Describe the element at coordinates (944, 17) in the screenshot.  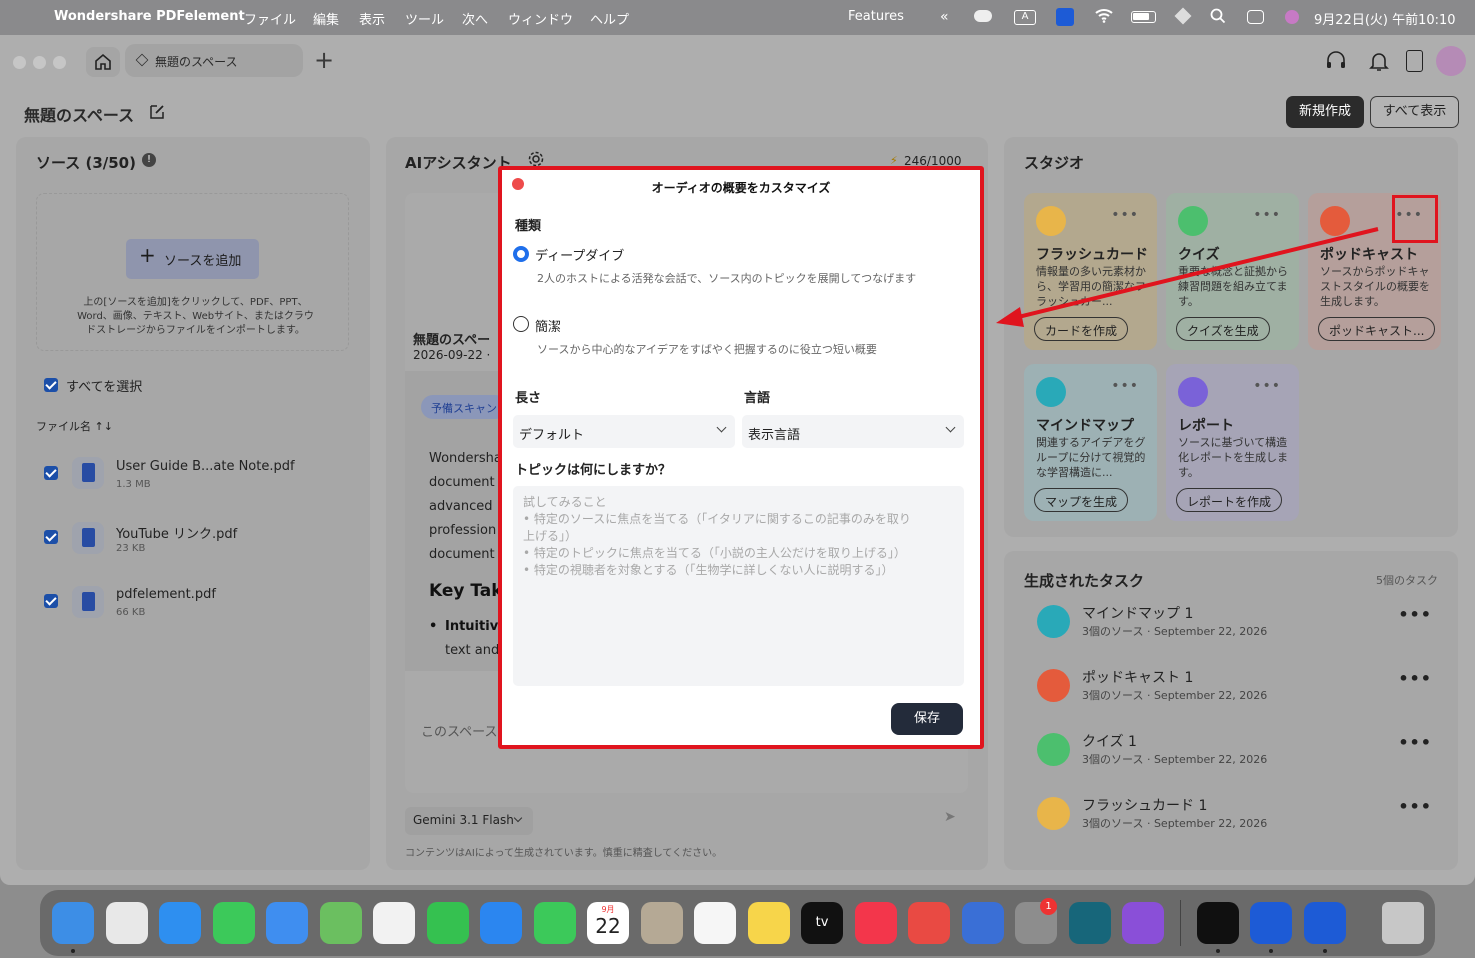
I see `double-chevron-left-icon: «` at that location.